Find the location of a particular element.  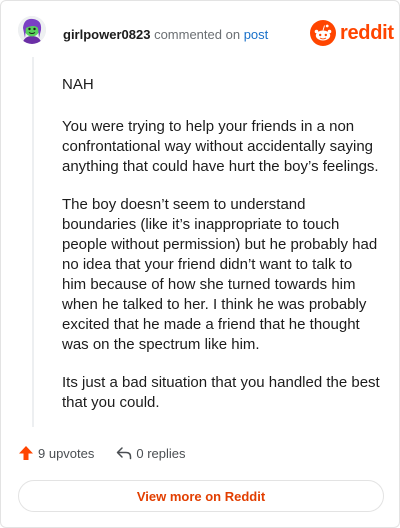

view-more-button: View more on Reddit is located at coordinates (201, 496).